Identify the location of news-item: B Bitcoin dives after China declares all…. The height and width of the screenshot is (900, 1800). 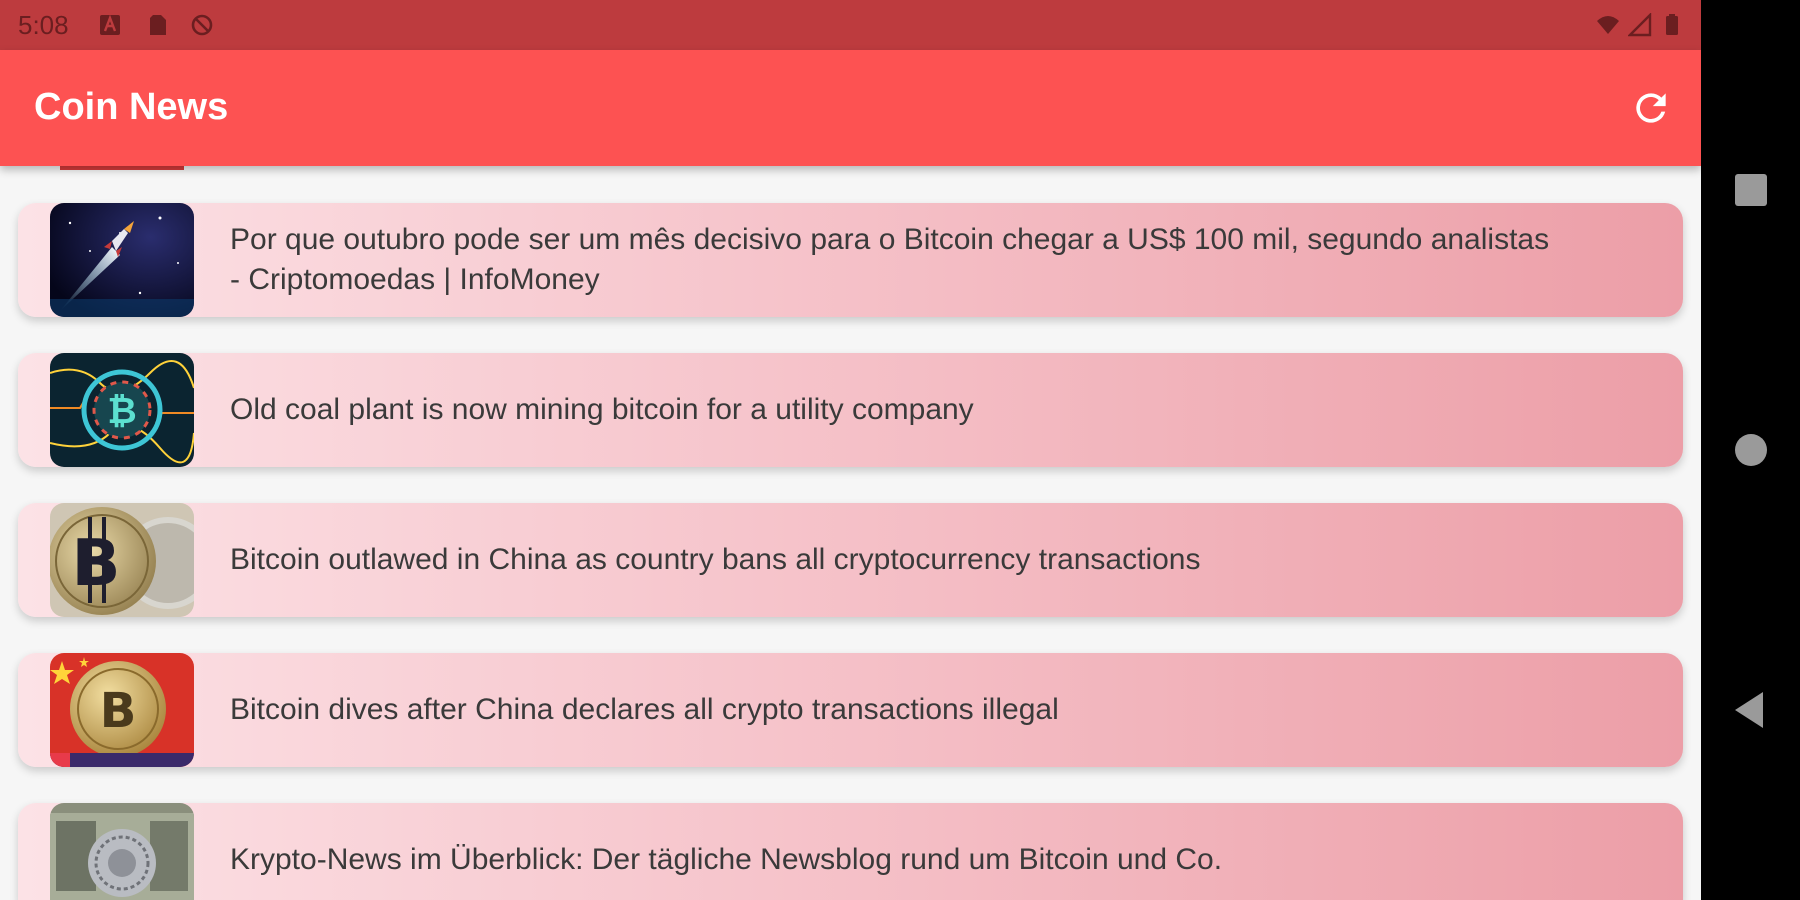
(850, 710).